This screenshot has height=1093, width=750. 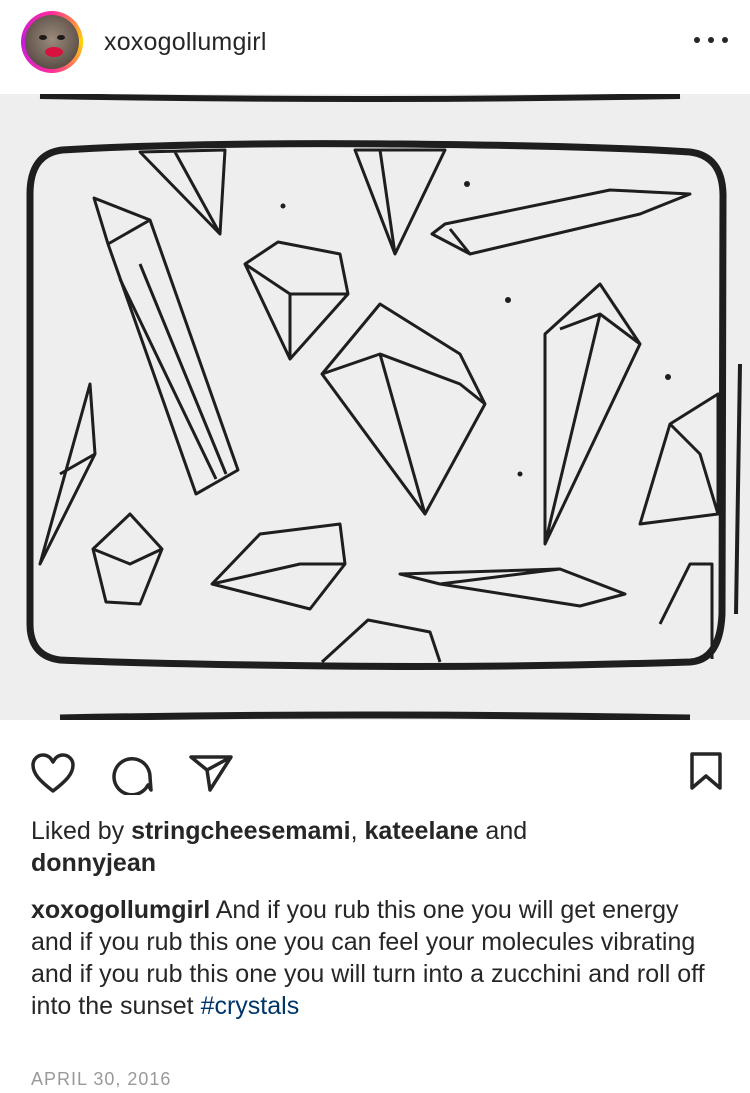 I want to click on liked-by-prefix: Liked by, so click(x=81, y=831).